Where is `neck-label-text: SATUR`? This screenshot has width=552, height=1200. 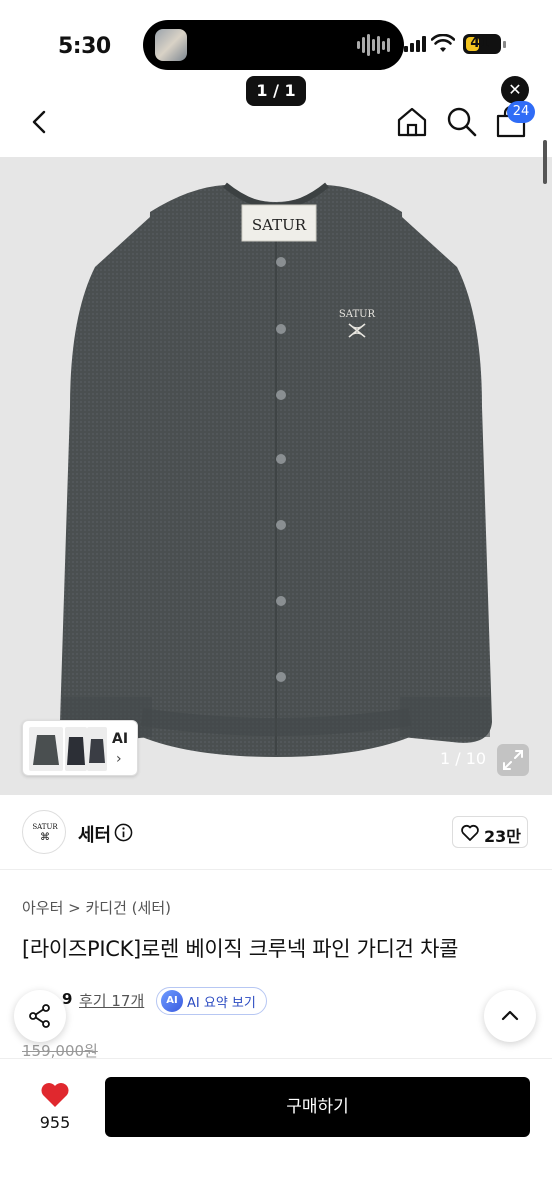
neck-label-text: SATUR is located at coordinates (279, 225).